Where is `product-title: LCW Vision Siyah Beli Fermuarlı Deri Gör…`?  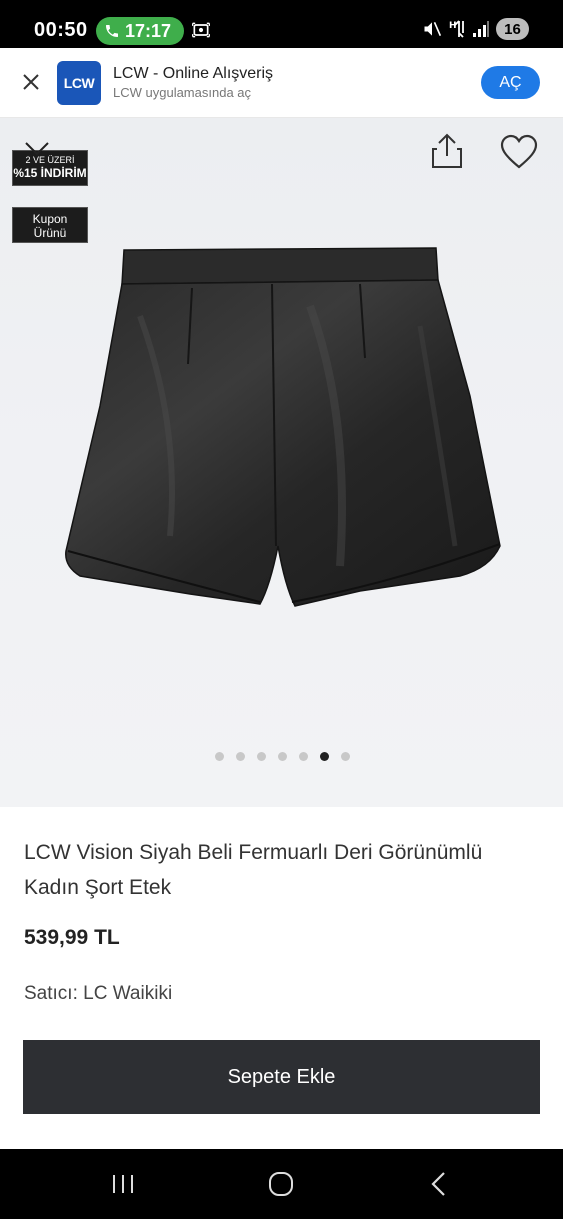
product-title: LCW Vision Siyah Beli Fermuarlı Deri Gör… is located at coordinates (253, 870).